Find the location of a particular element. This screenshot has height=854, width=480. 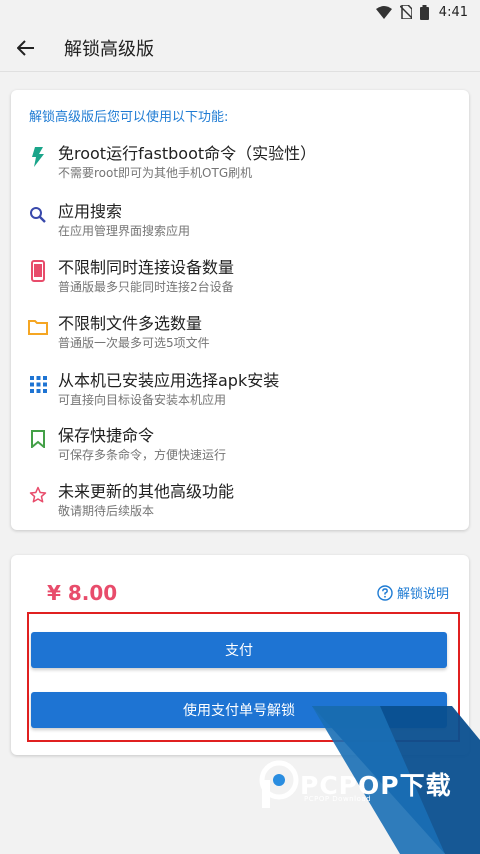

app-bar-divider is located at coordinates (240, 71).